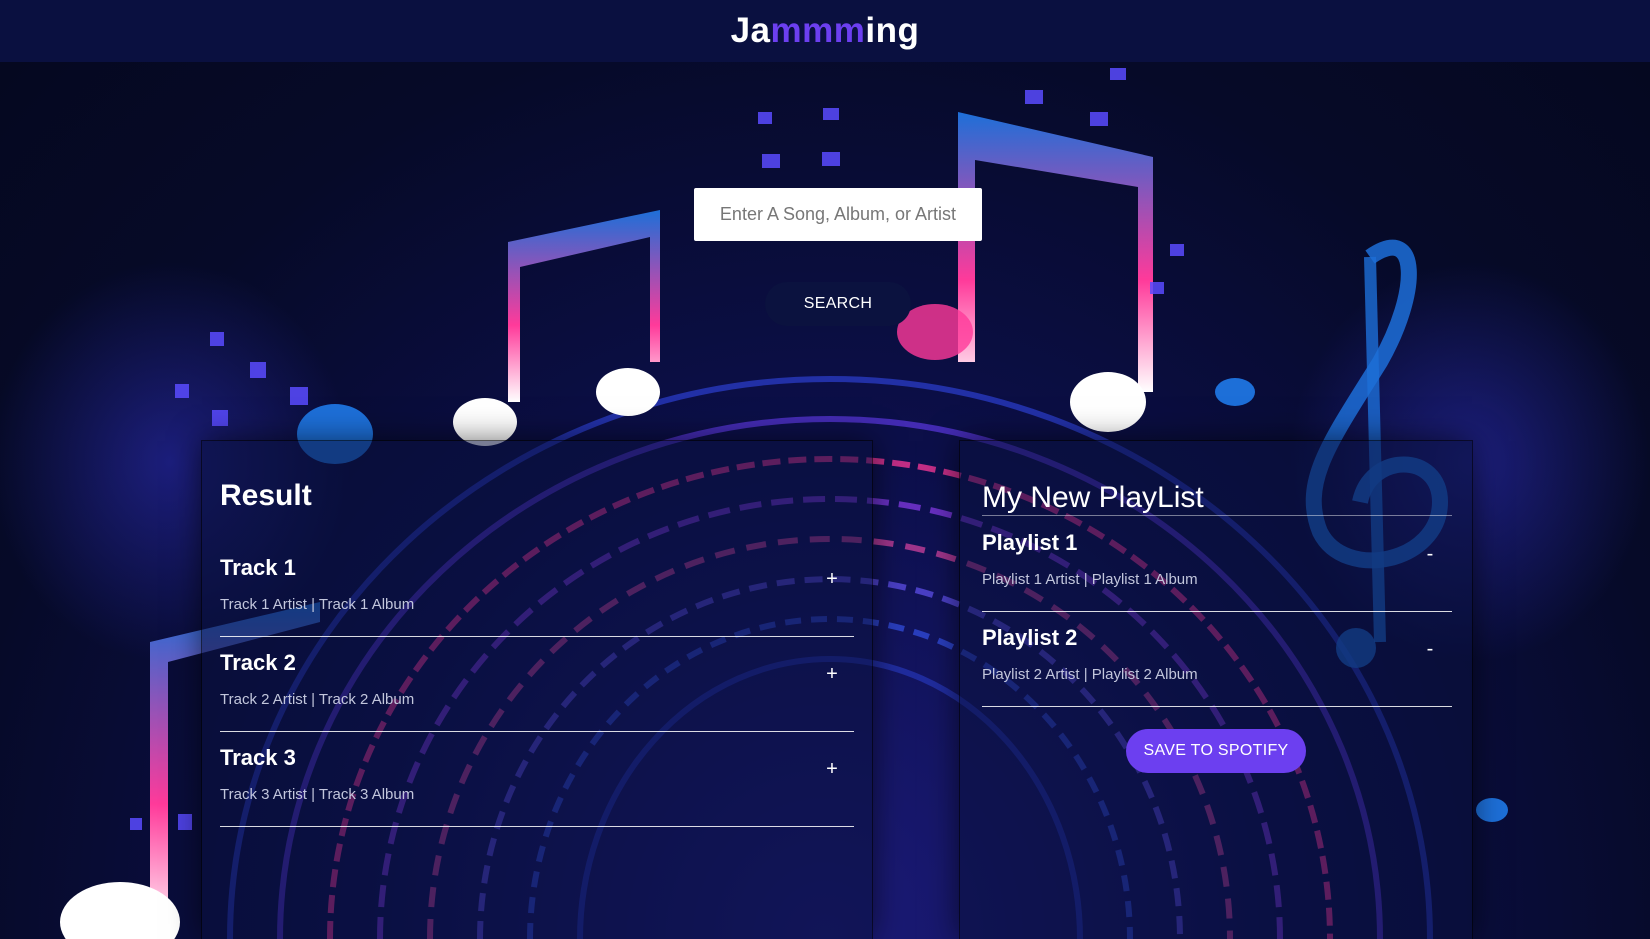 This screenshot has height=939, width=1650. What do you see at coordinates (266, 495) in the screenshot?
I see `results-title: Result` at bounding box center [266, 495].